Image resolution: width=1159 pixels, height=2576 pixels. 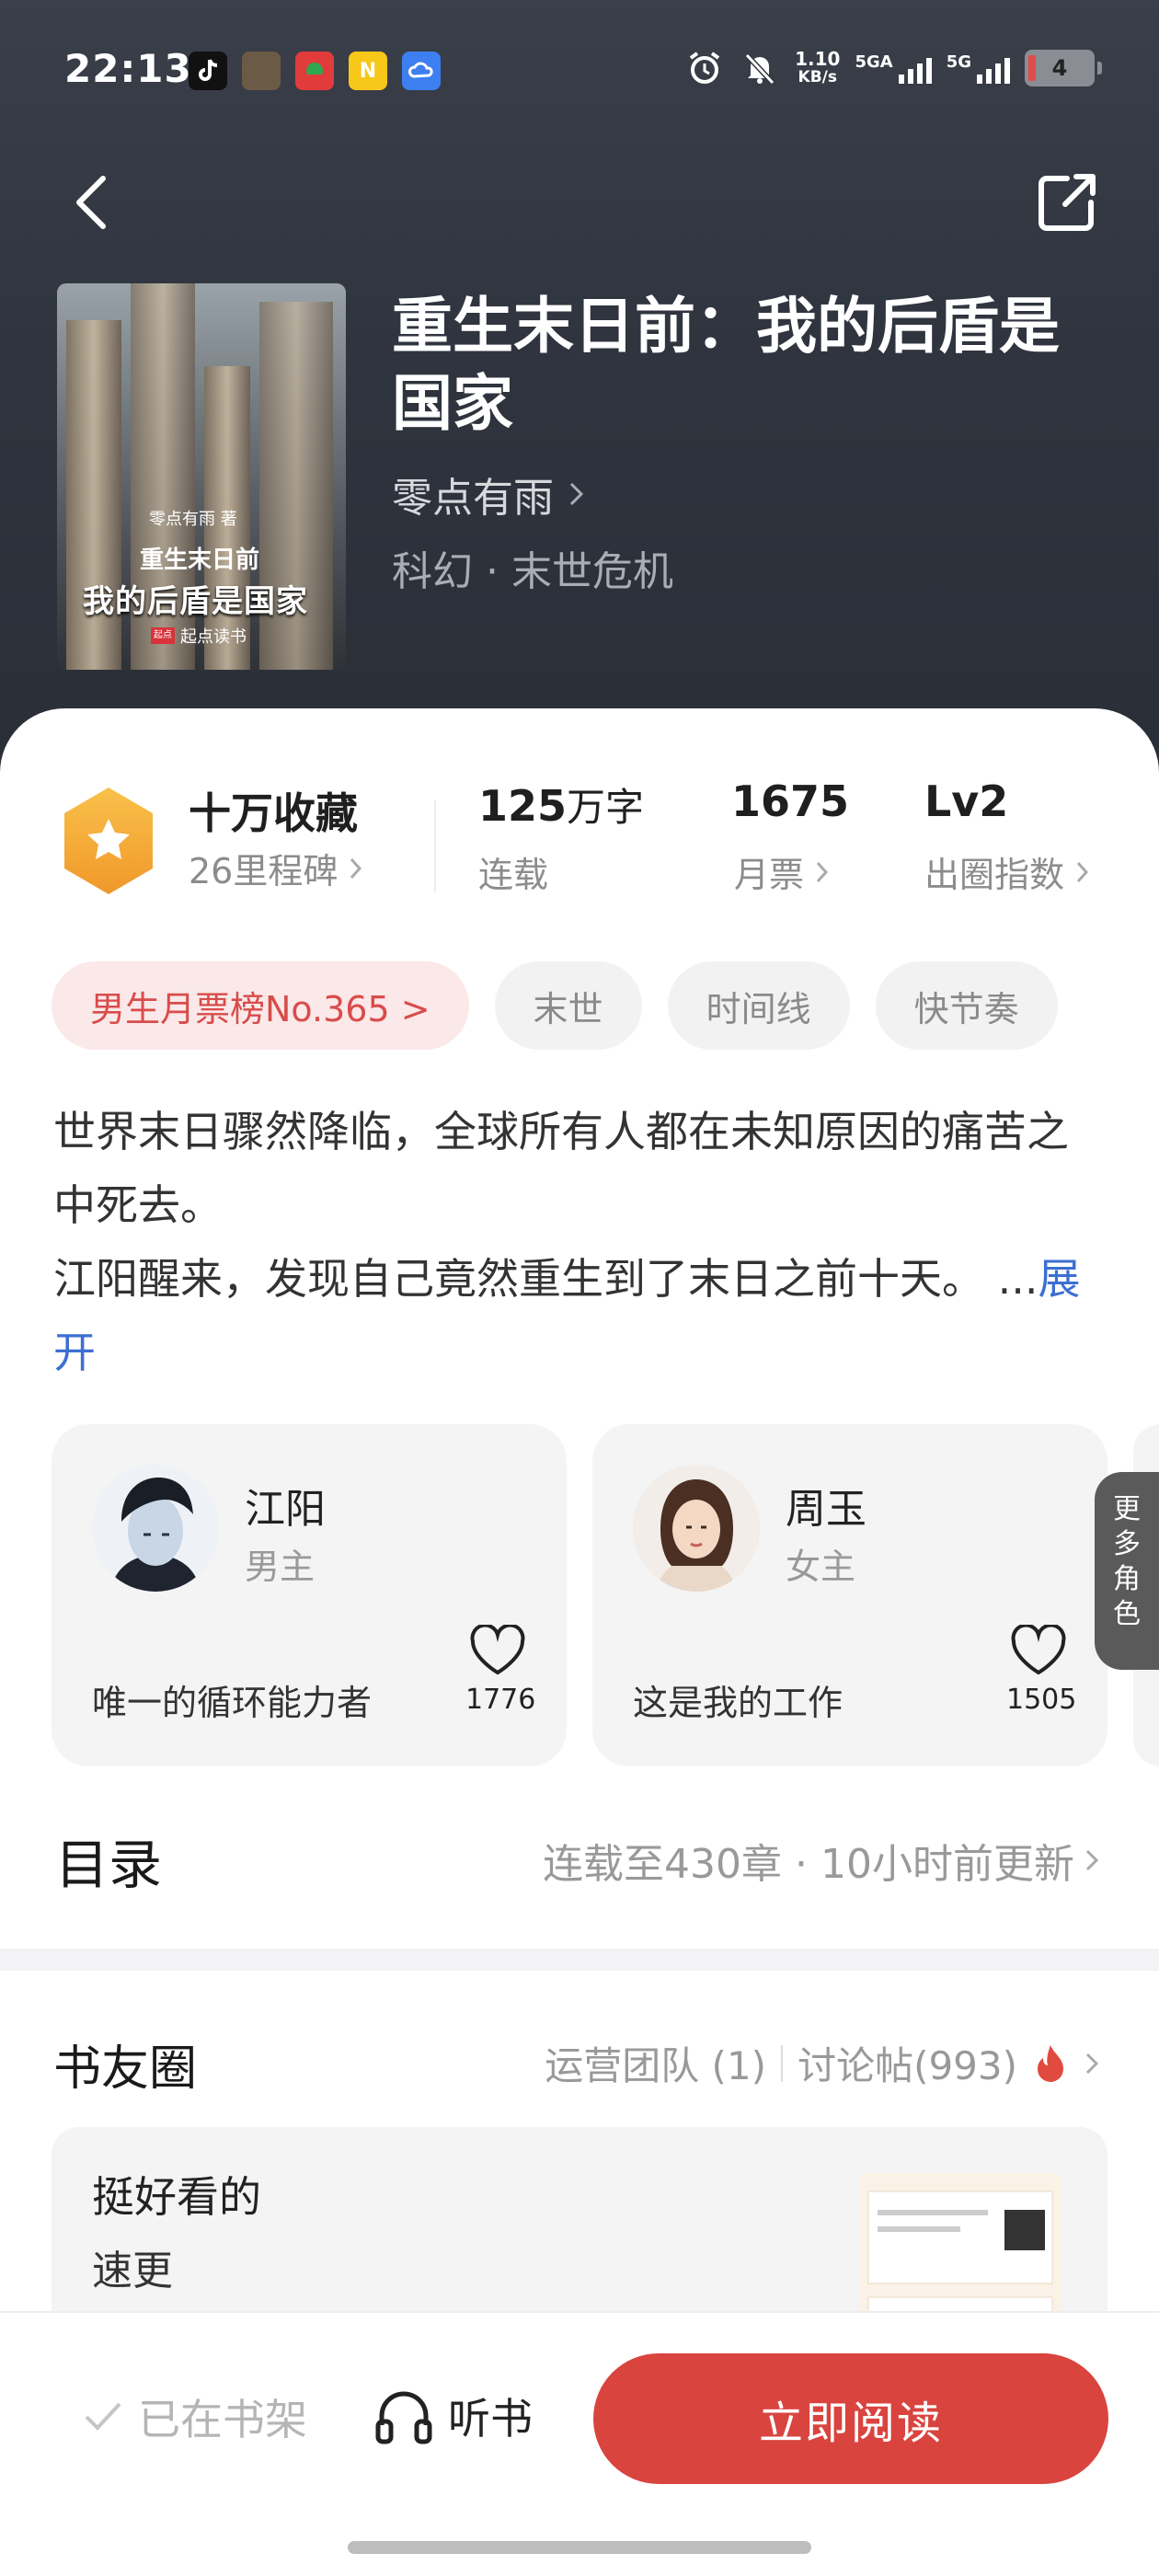 I want to click on cover-publisher: 起点 起点读书, so click(x=199, y=636).